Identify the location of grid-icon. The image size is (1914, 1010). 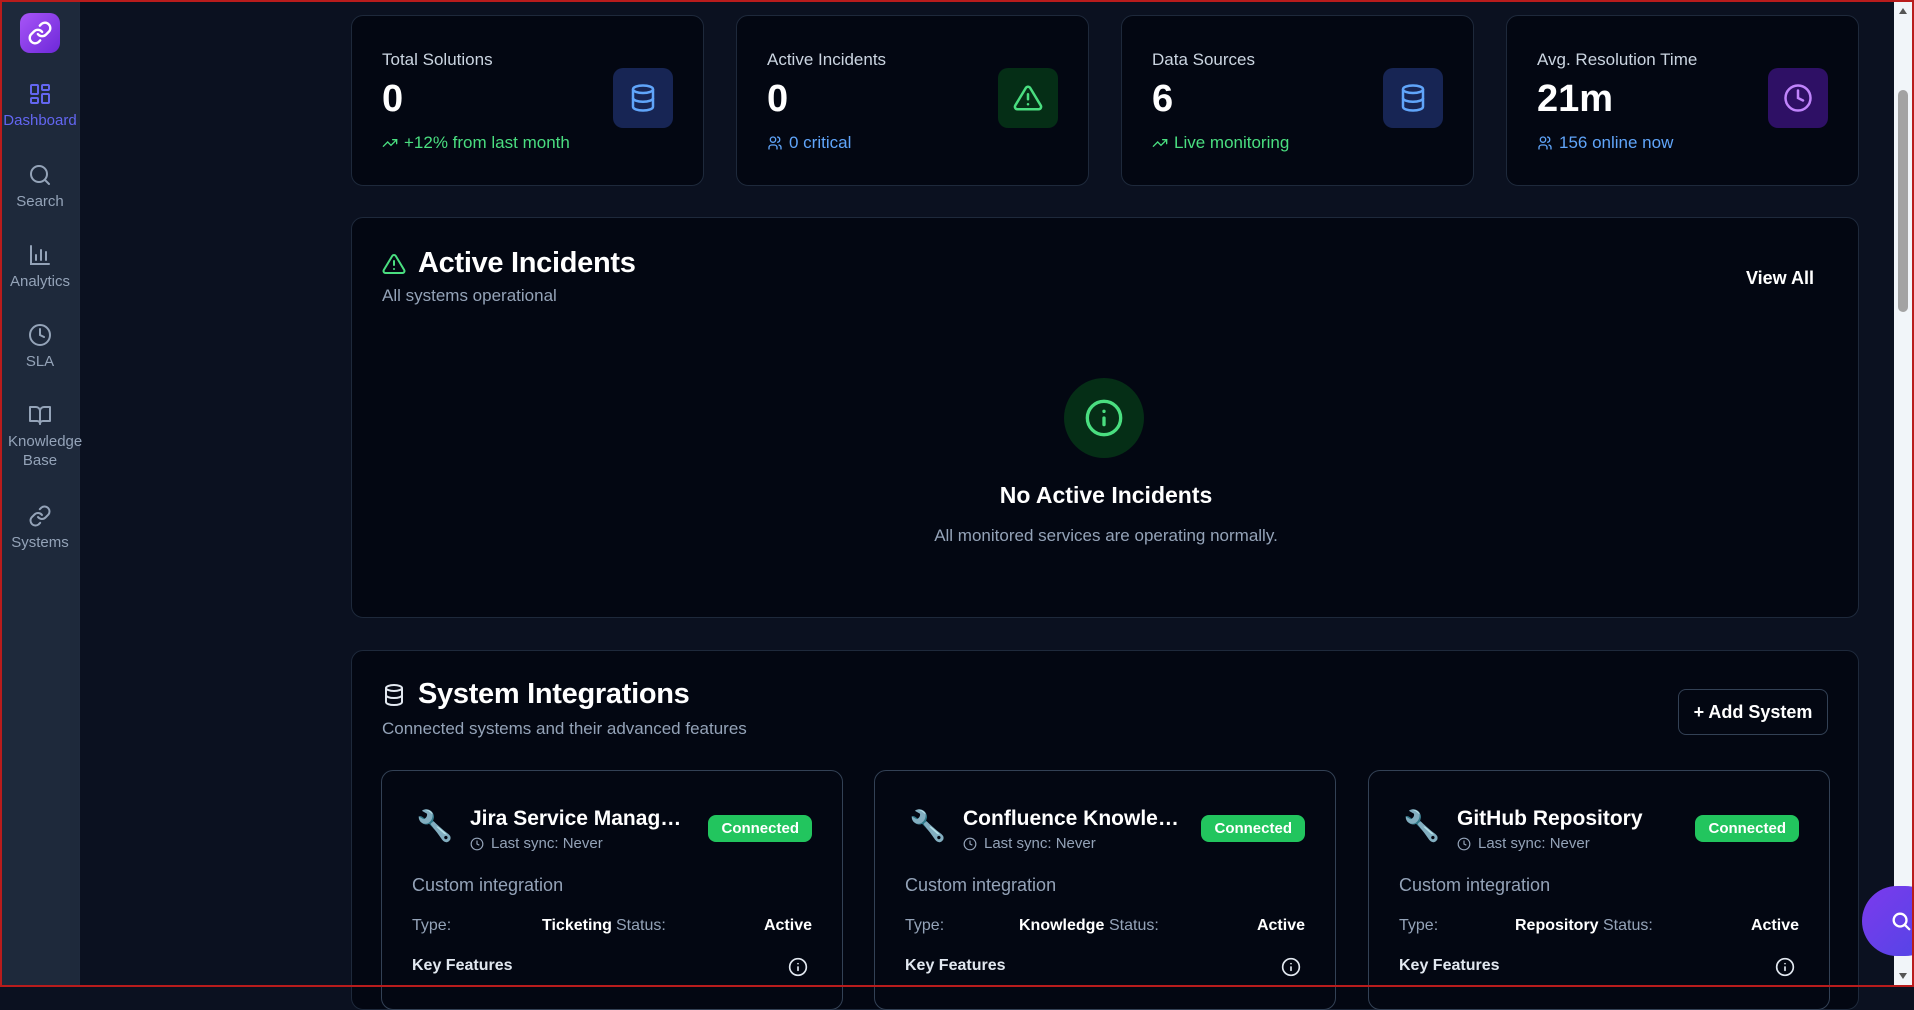
(40, 94).